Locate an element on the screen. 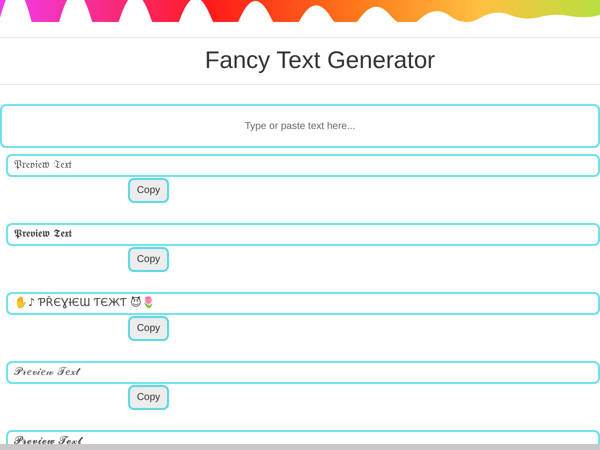  preview-field: 𝒫𝓇𝑒𝓋𝒾𝑒𝓌 𝒯𝑒𝓍𝓉 is located at coordinates (303, 372).